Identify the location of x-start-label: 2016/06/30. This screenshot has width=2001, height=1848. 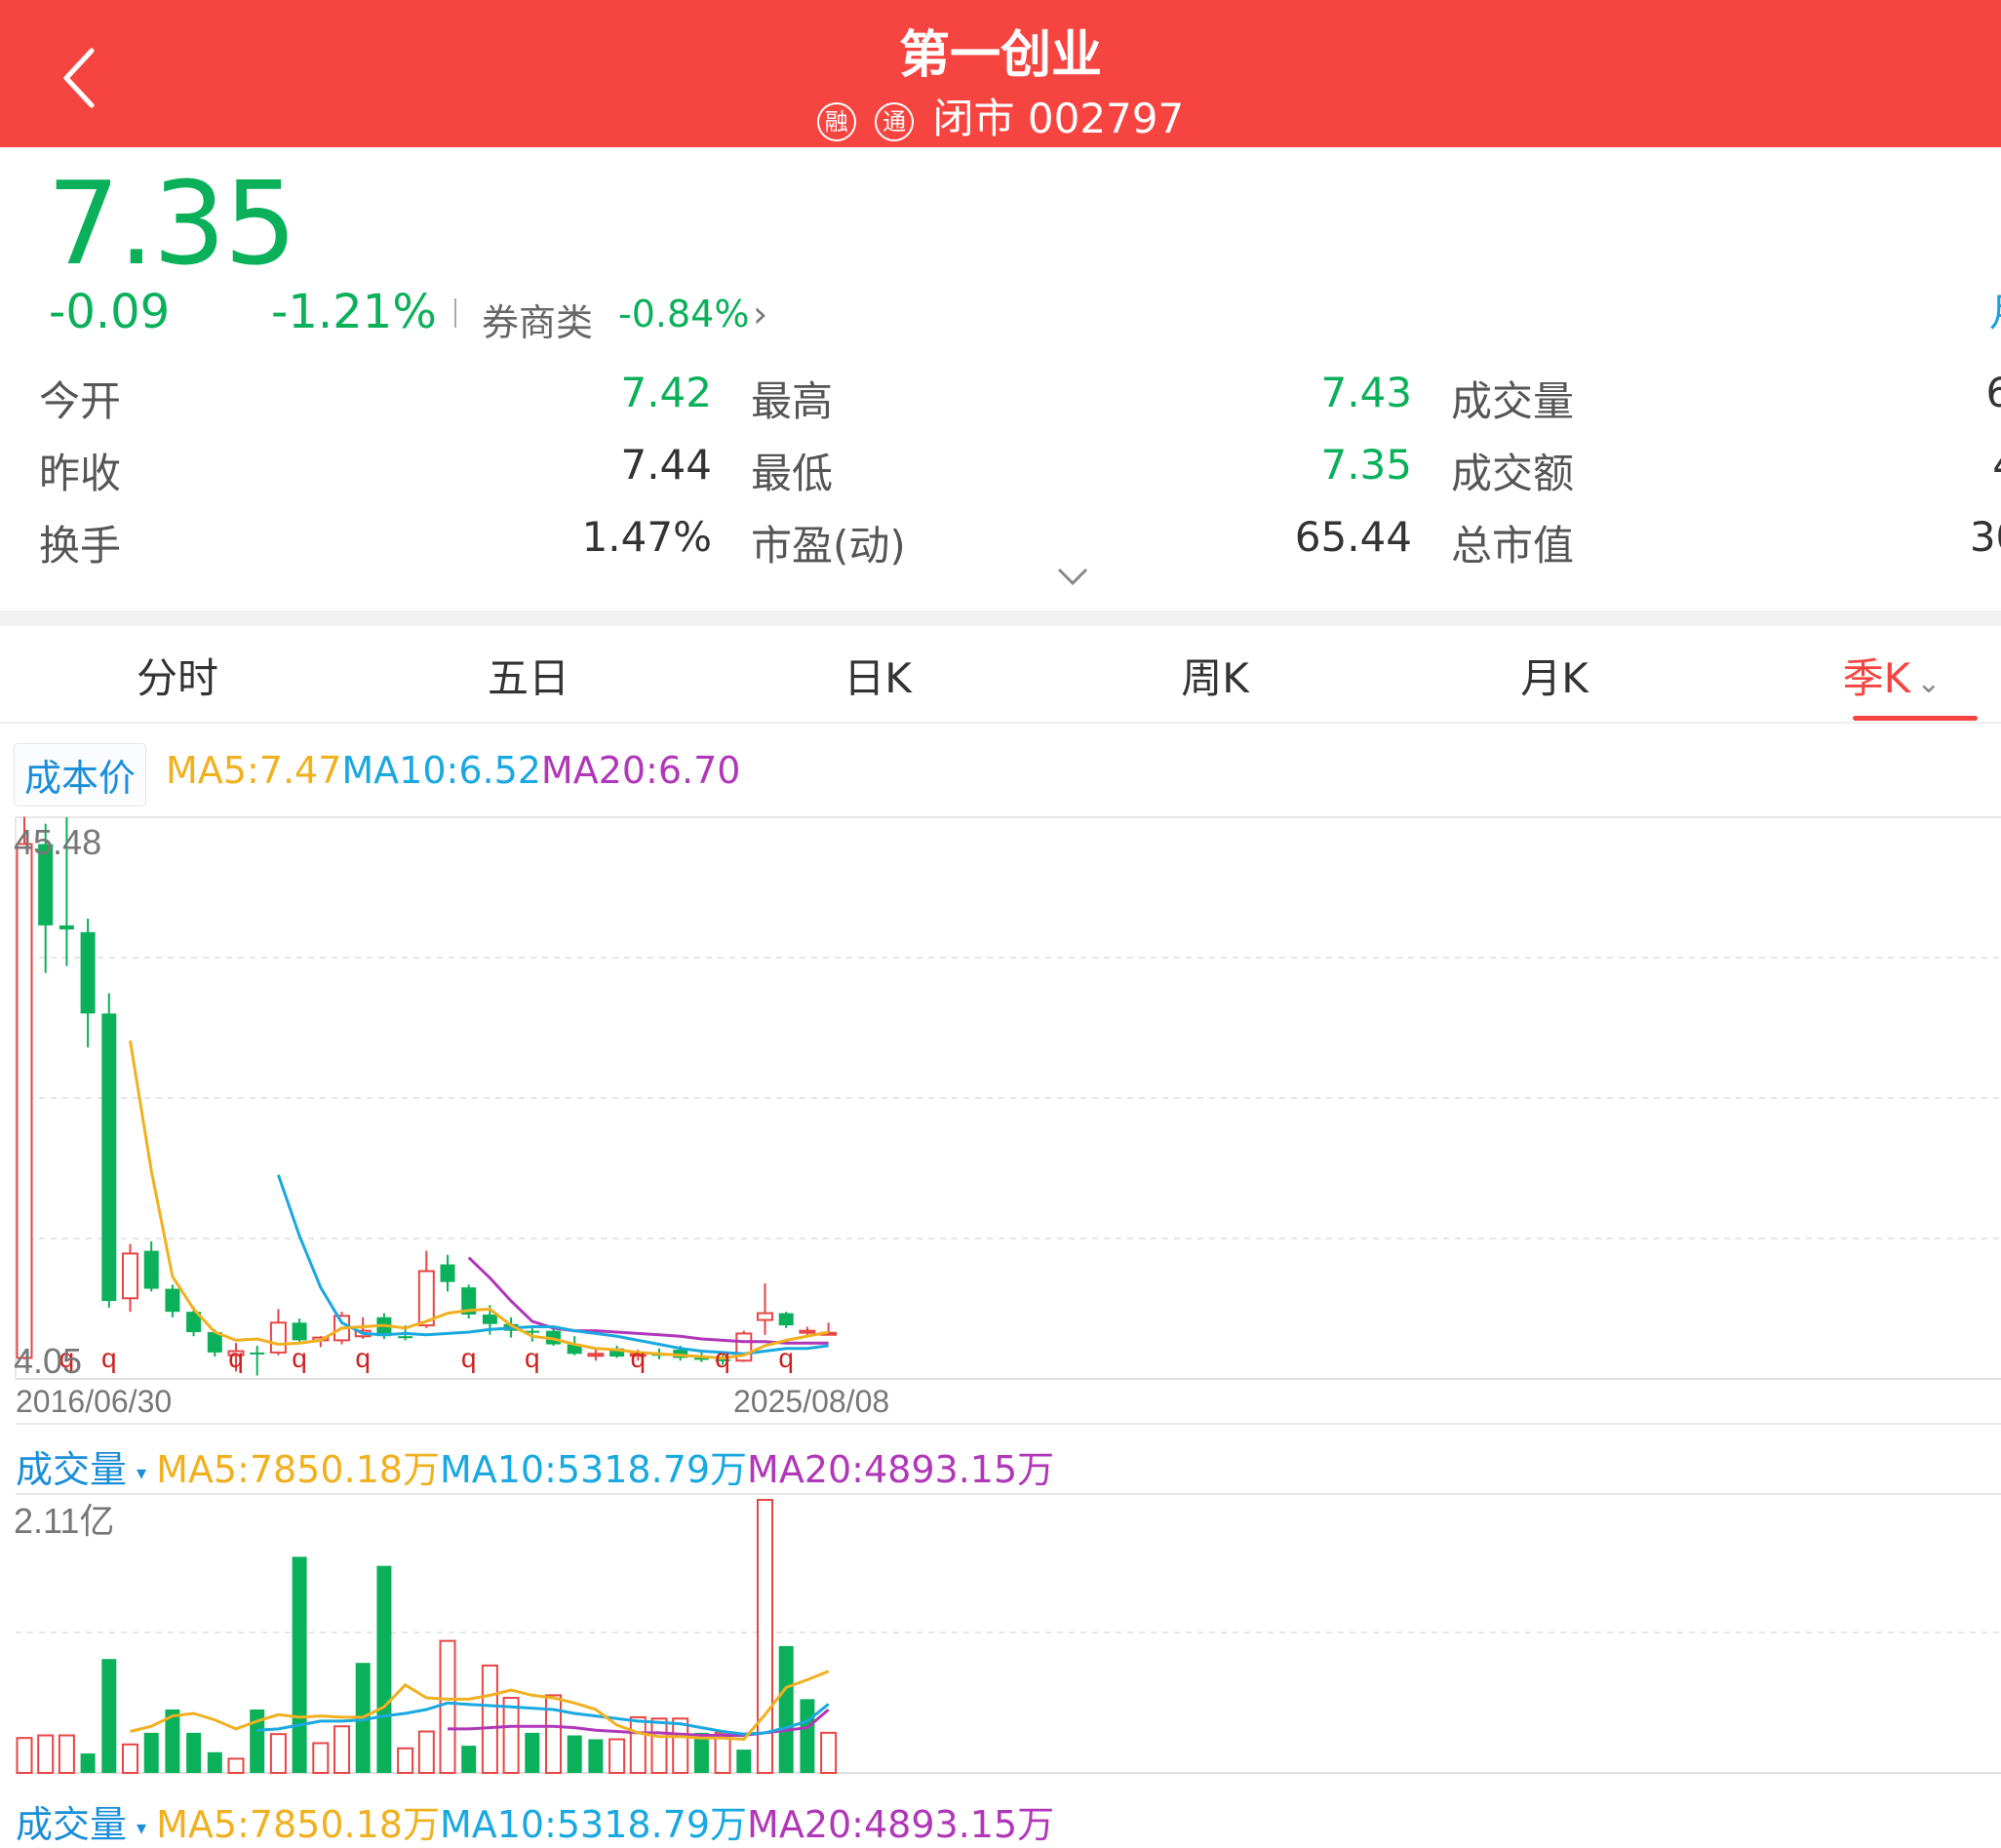
(94, 1401).